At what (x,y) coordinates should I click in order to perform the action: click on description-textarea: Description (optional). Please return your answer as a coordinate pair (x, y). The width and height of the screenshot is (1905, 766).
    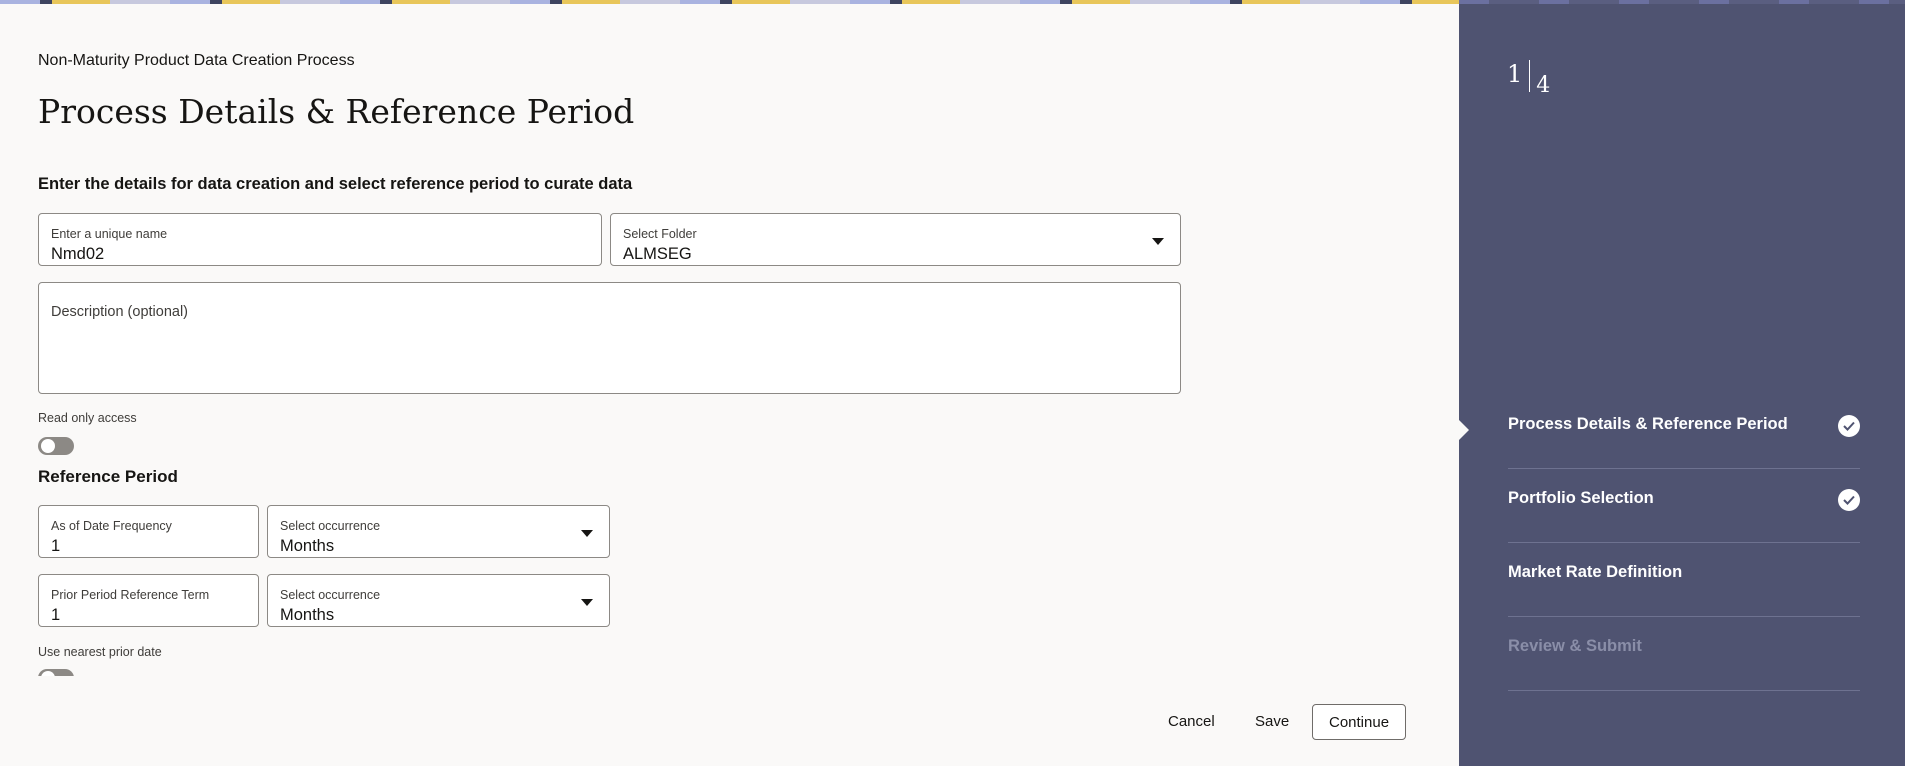
    Looking at the image, I should click on (609, 338).